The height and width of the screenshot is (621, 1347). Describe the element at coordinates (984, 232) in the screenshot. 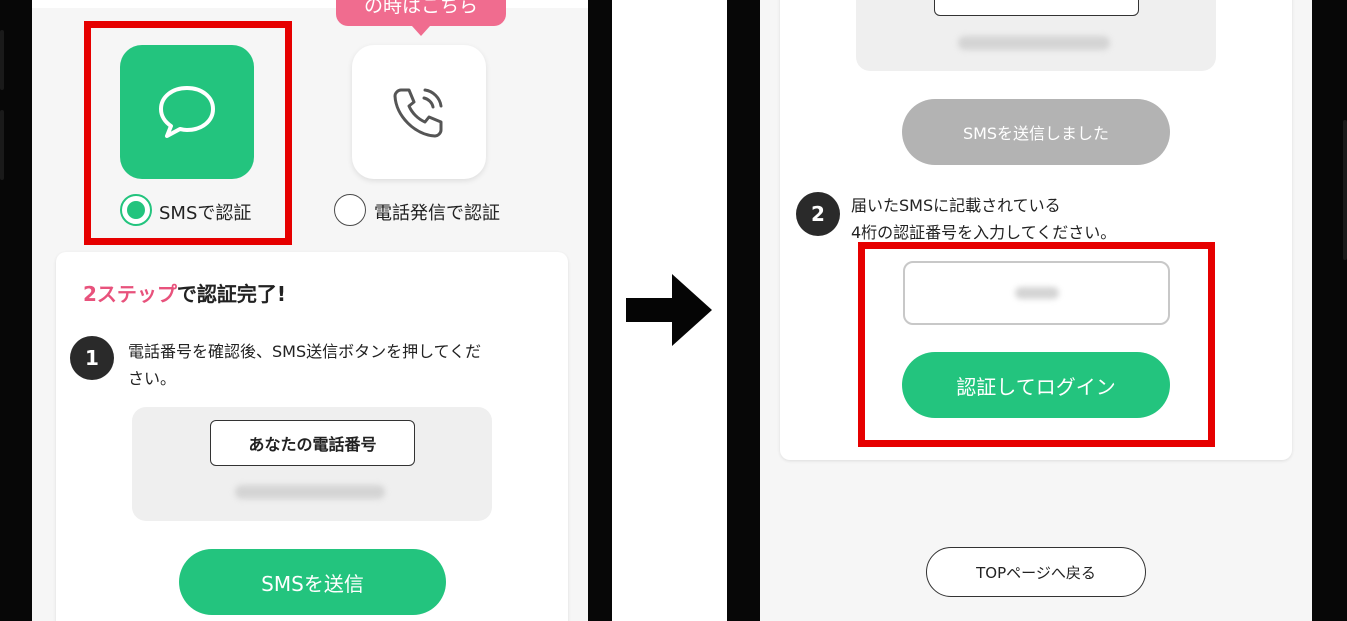

I see `step-2-text-line2: 4桁の認証番号を入力してください。` at that location.